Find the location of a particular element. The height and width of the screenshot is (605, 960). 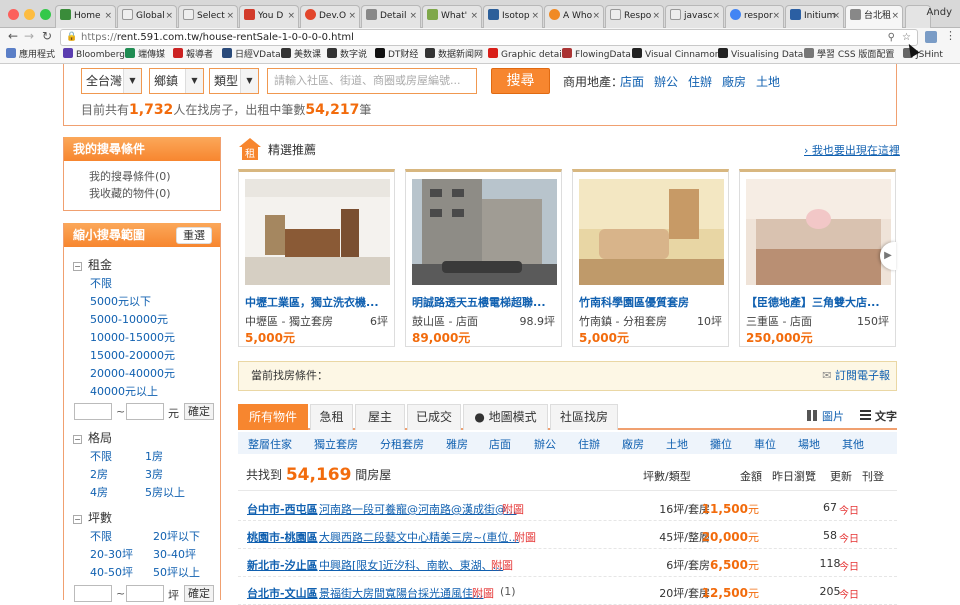

bookmark-item: Visual Cinnamon is located at coordinates (676, 55).